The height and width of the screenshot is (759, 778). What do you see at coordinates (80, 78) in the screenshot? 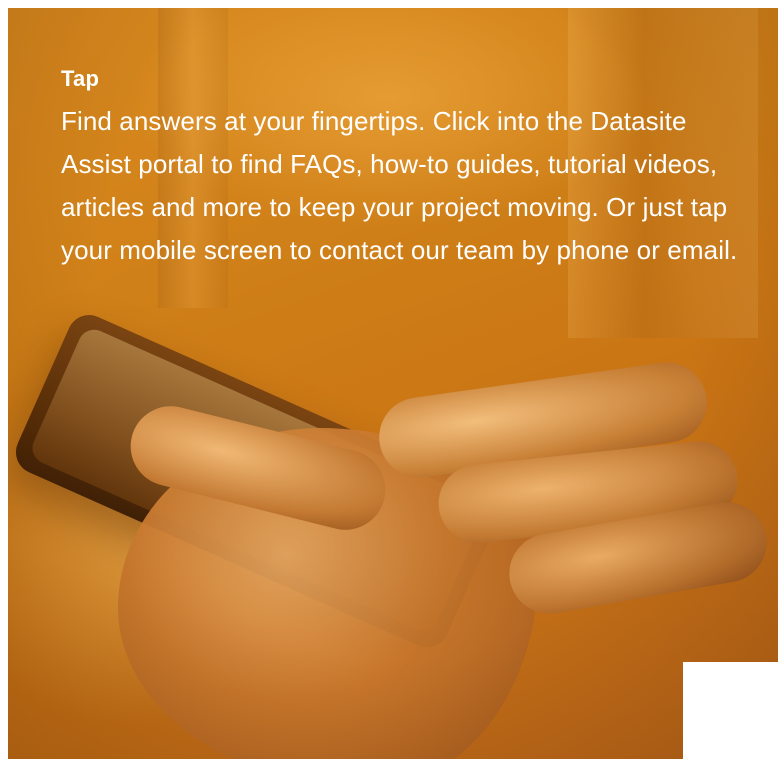
I see `card-heading: Tap` at bounding box center [80, 78].